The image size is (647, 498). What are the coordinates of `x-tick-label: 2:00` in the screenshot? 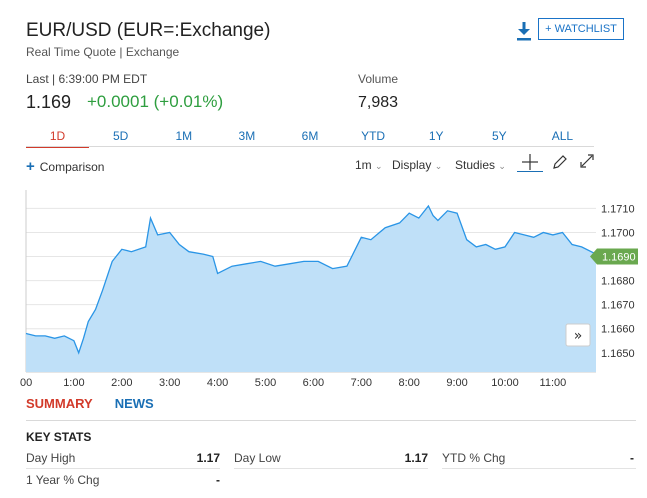 It's located at (121, 382).